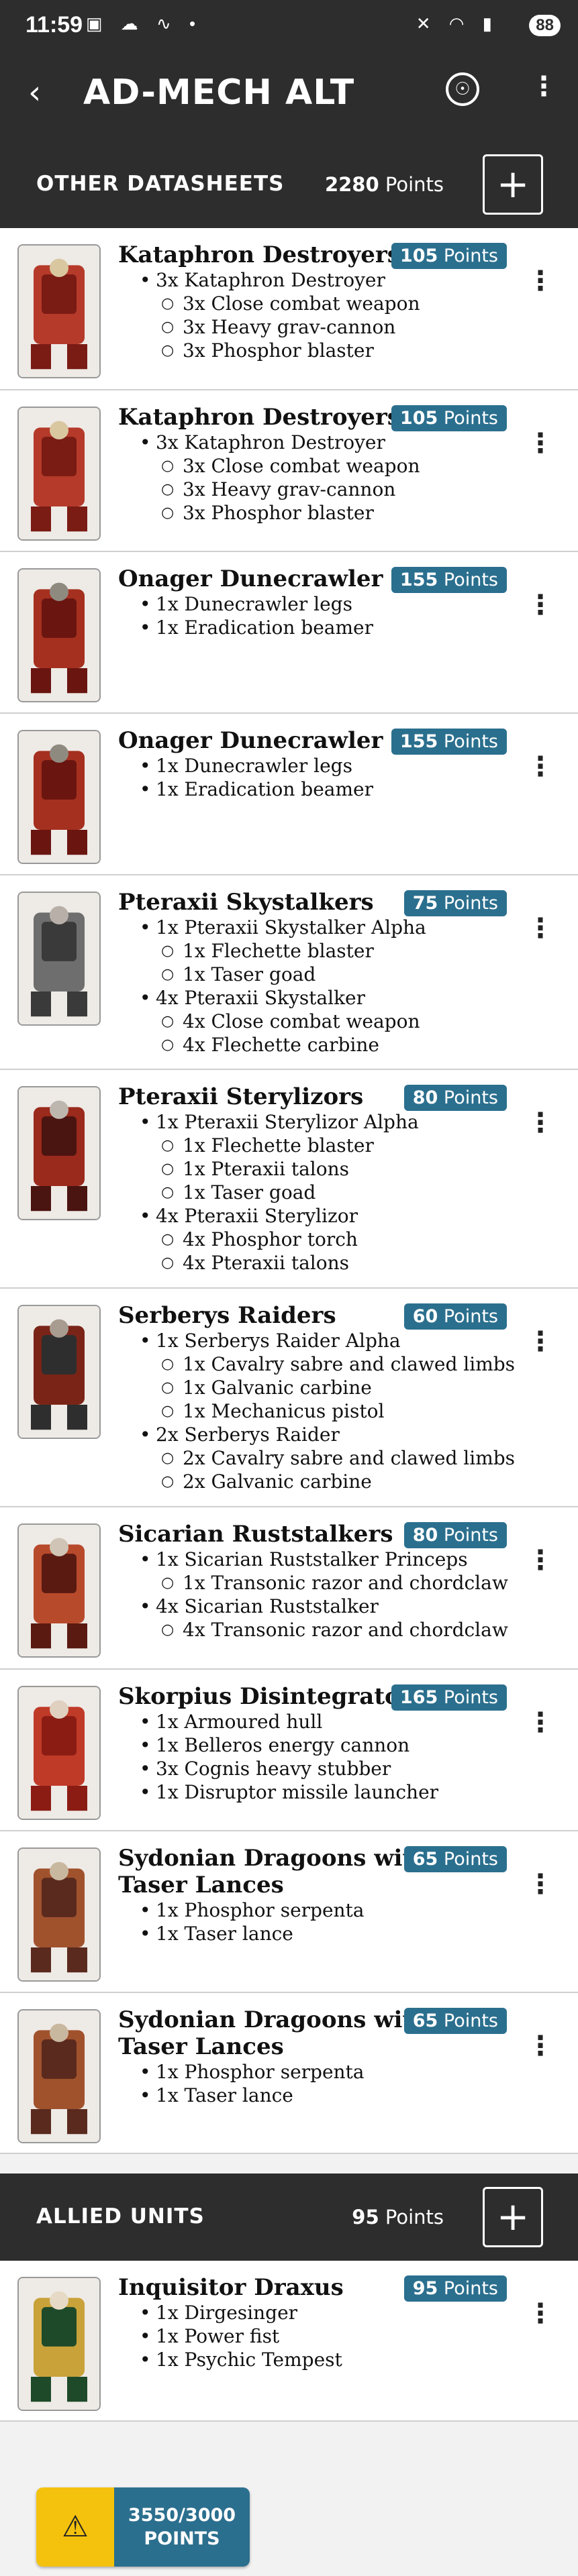 The image size is (578, 2576). Describe the element at coordinates (182, 2527) in the screenshot. I see `points-summary: 3550/3000 POINTS` at that location.